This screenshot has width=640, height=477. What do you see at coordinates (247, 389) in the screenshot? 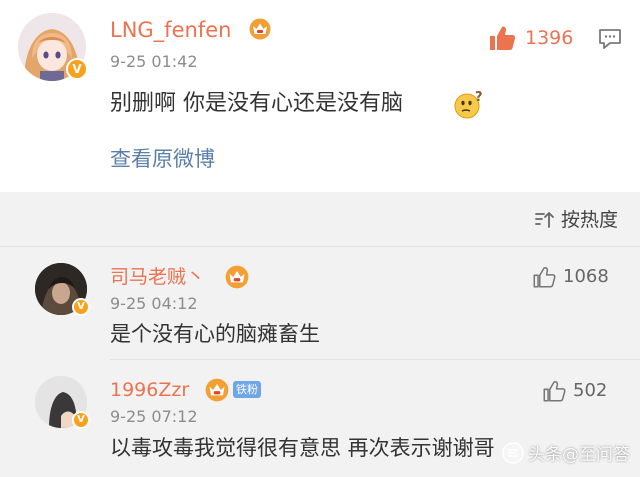
I see `fan-badge: 铁粉` at bounding box center [247, 389].